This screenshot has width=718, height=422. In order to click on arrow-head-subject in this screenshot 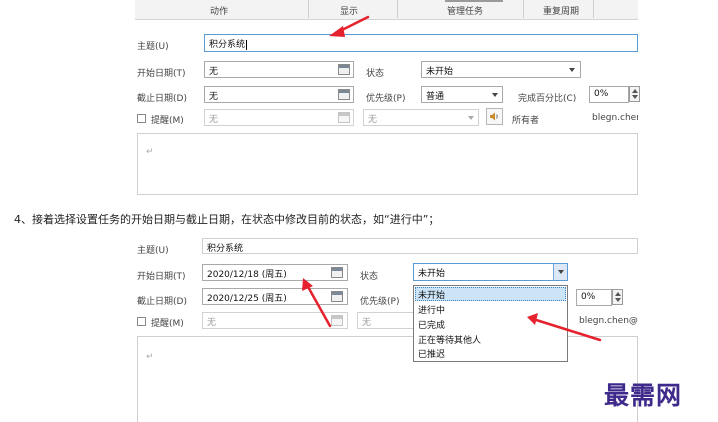, I will do `click(337, 31)`.